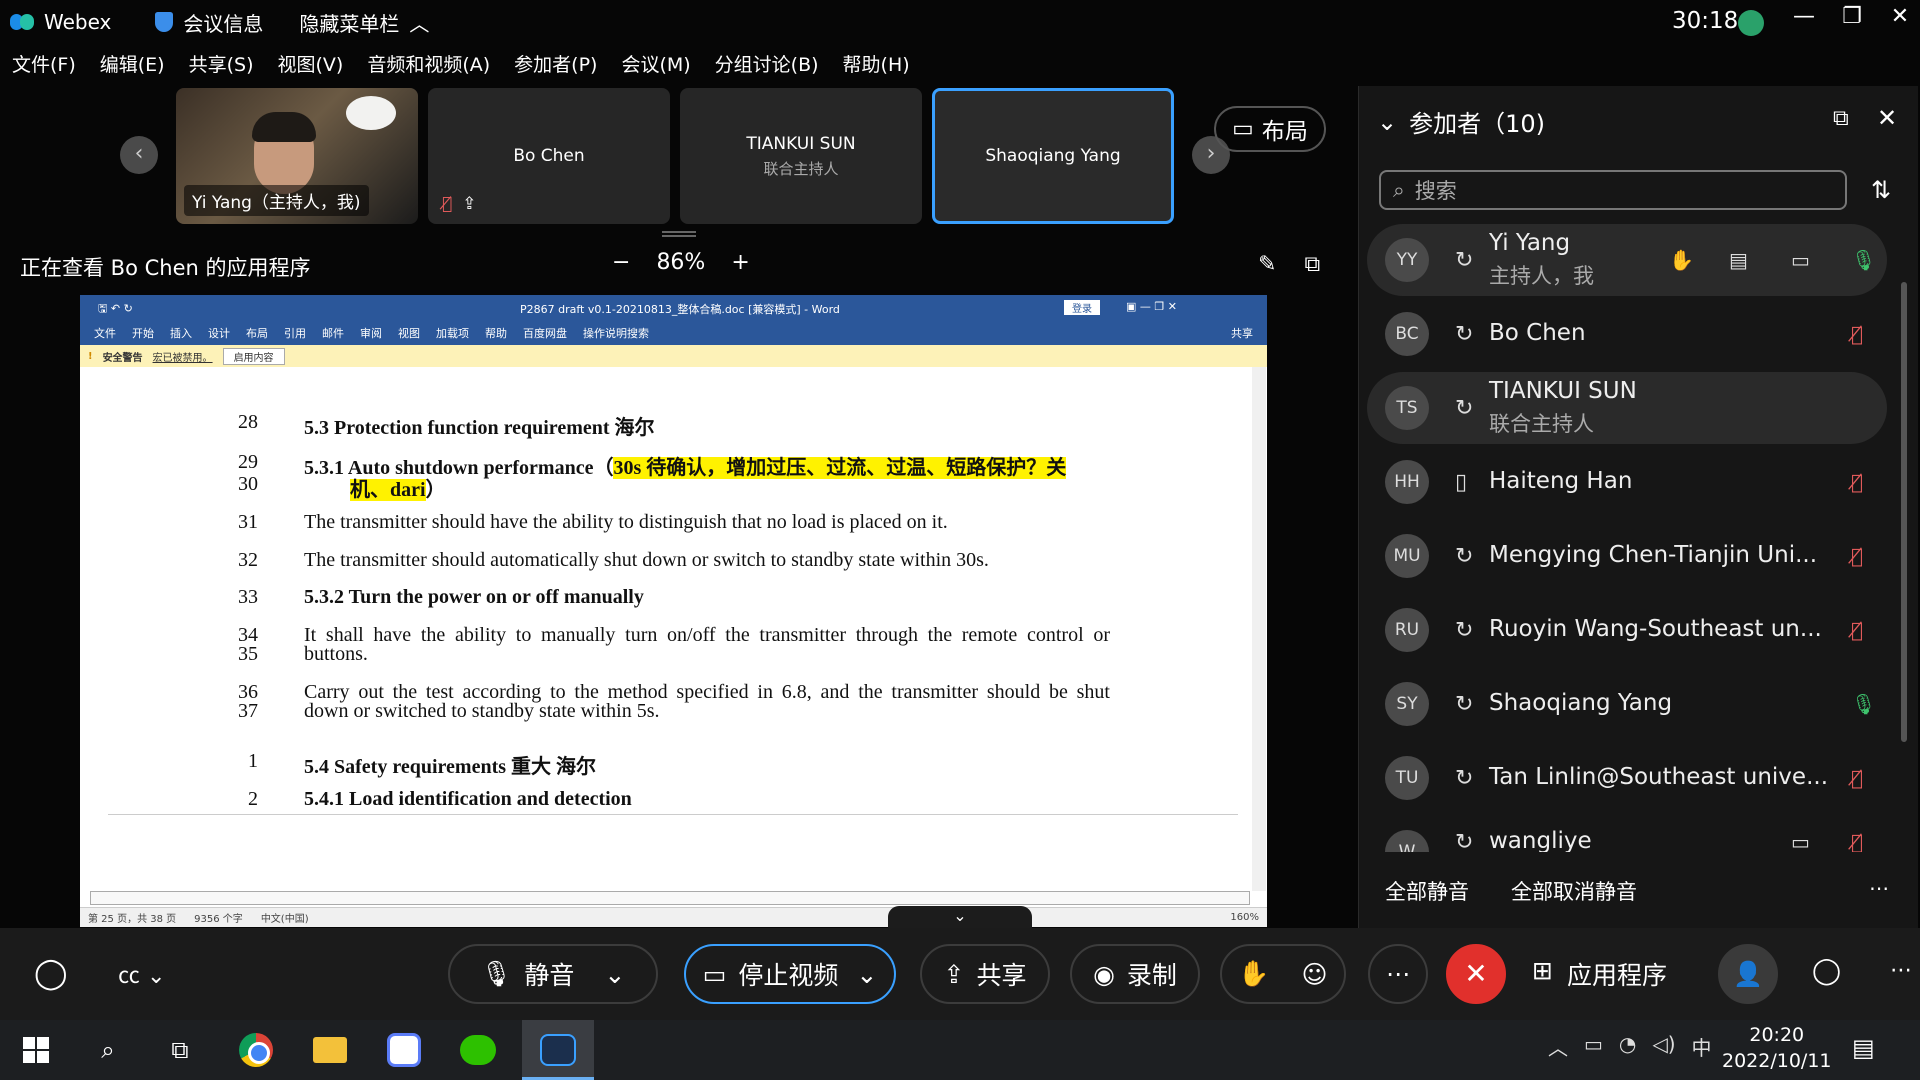  What do you see at coordinates (1599, 974) in the screenshot?
I see `apps-button: ⊞ 应用程序` at bounding box center [1599, 974].